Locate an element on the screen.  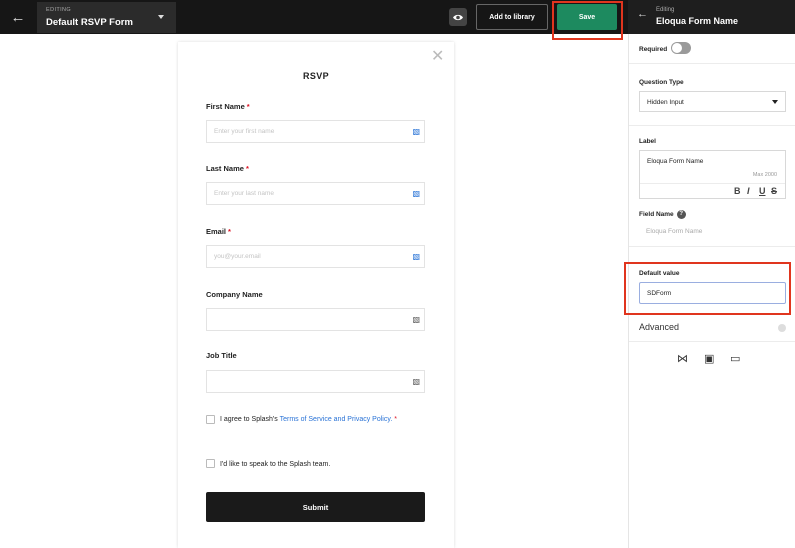
email-label: Email * is located at coordinates (218, 231).